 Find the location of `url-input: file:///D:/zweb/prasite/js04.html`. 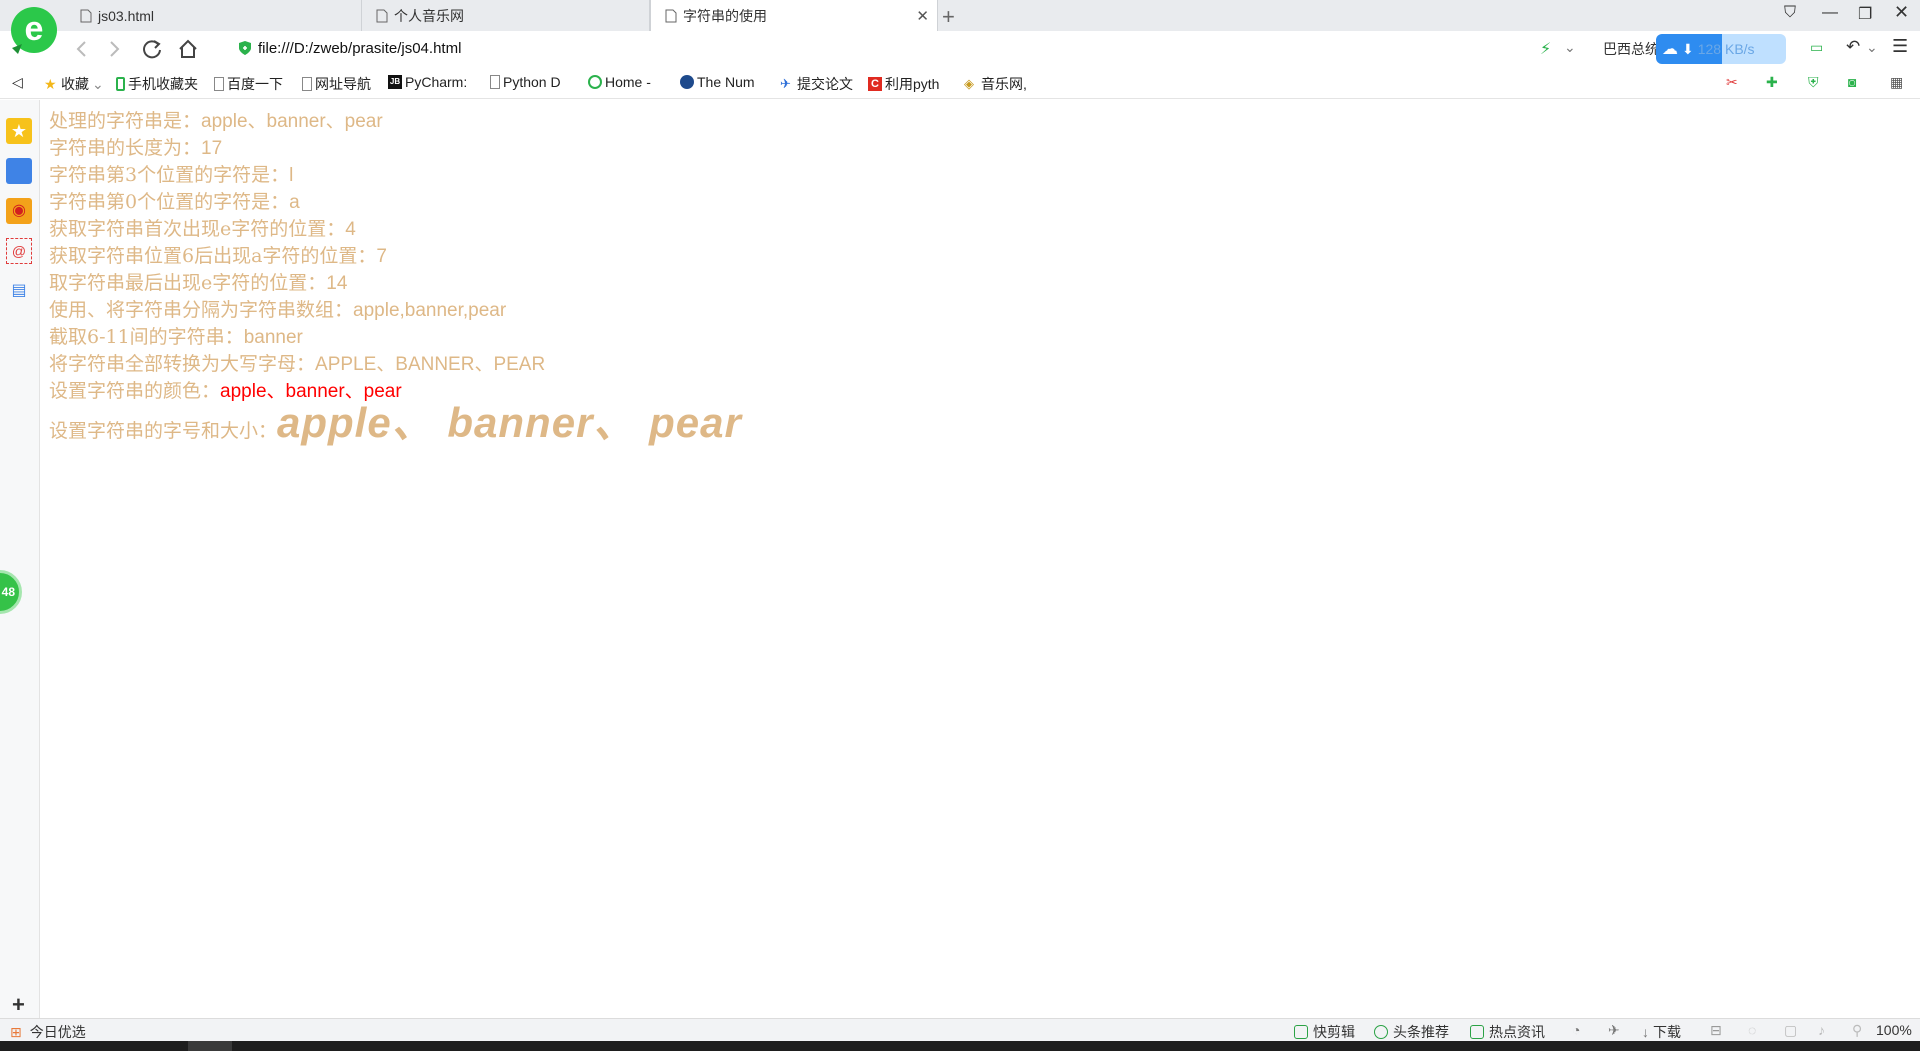

url-input: file:///D:/zweb/prasite/js04.html is located at coordinates (359, 48).